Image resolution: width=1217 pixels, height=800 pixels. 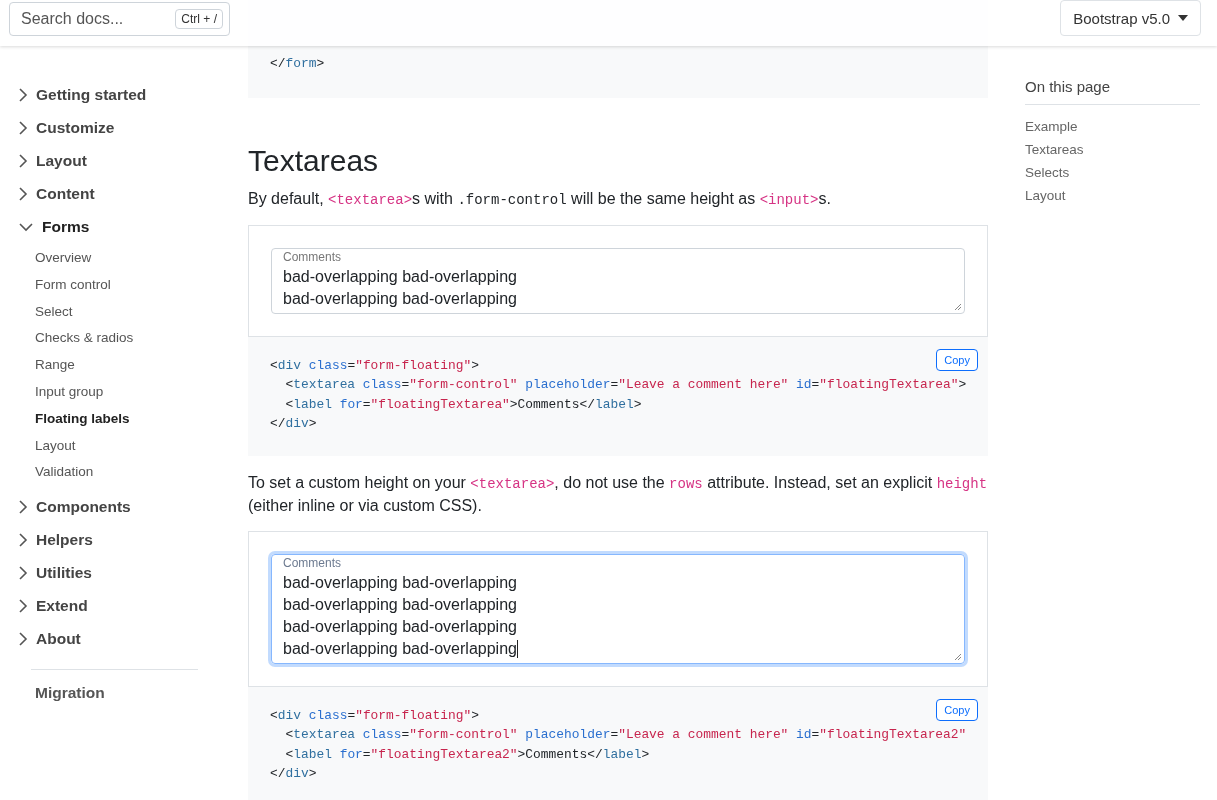 What do you see at coordinates (1112, 195) in the screenshot?
I see `toc-link: Layout` at bounding box center [1112, 195].